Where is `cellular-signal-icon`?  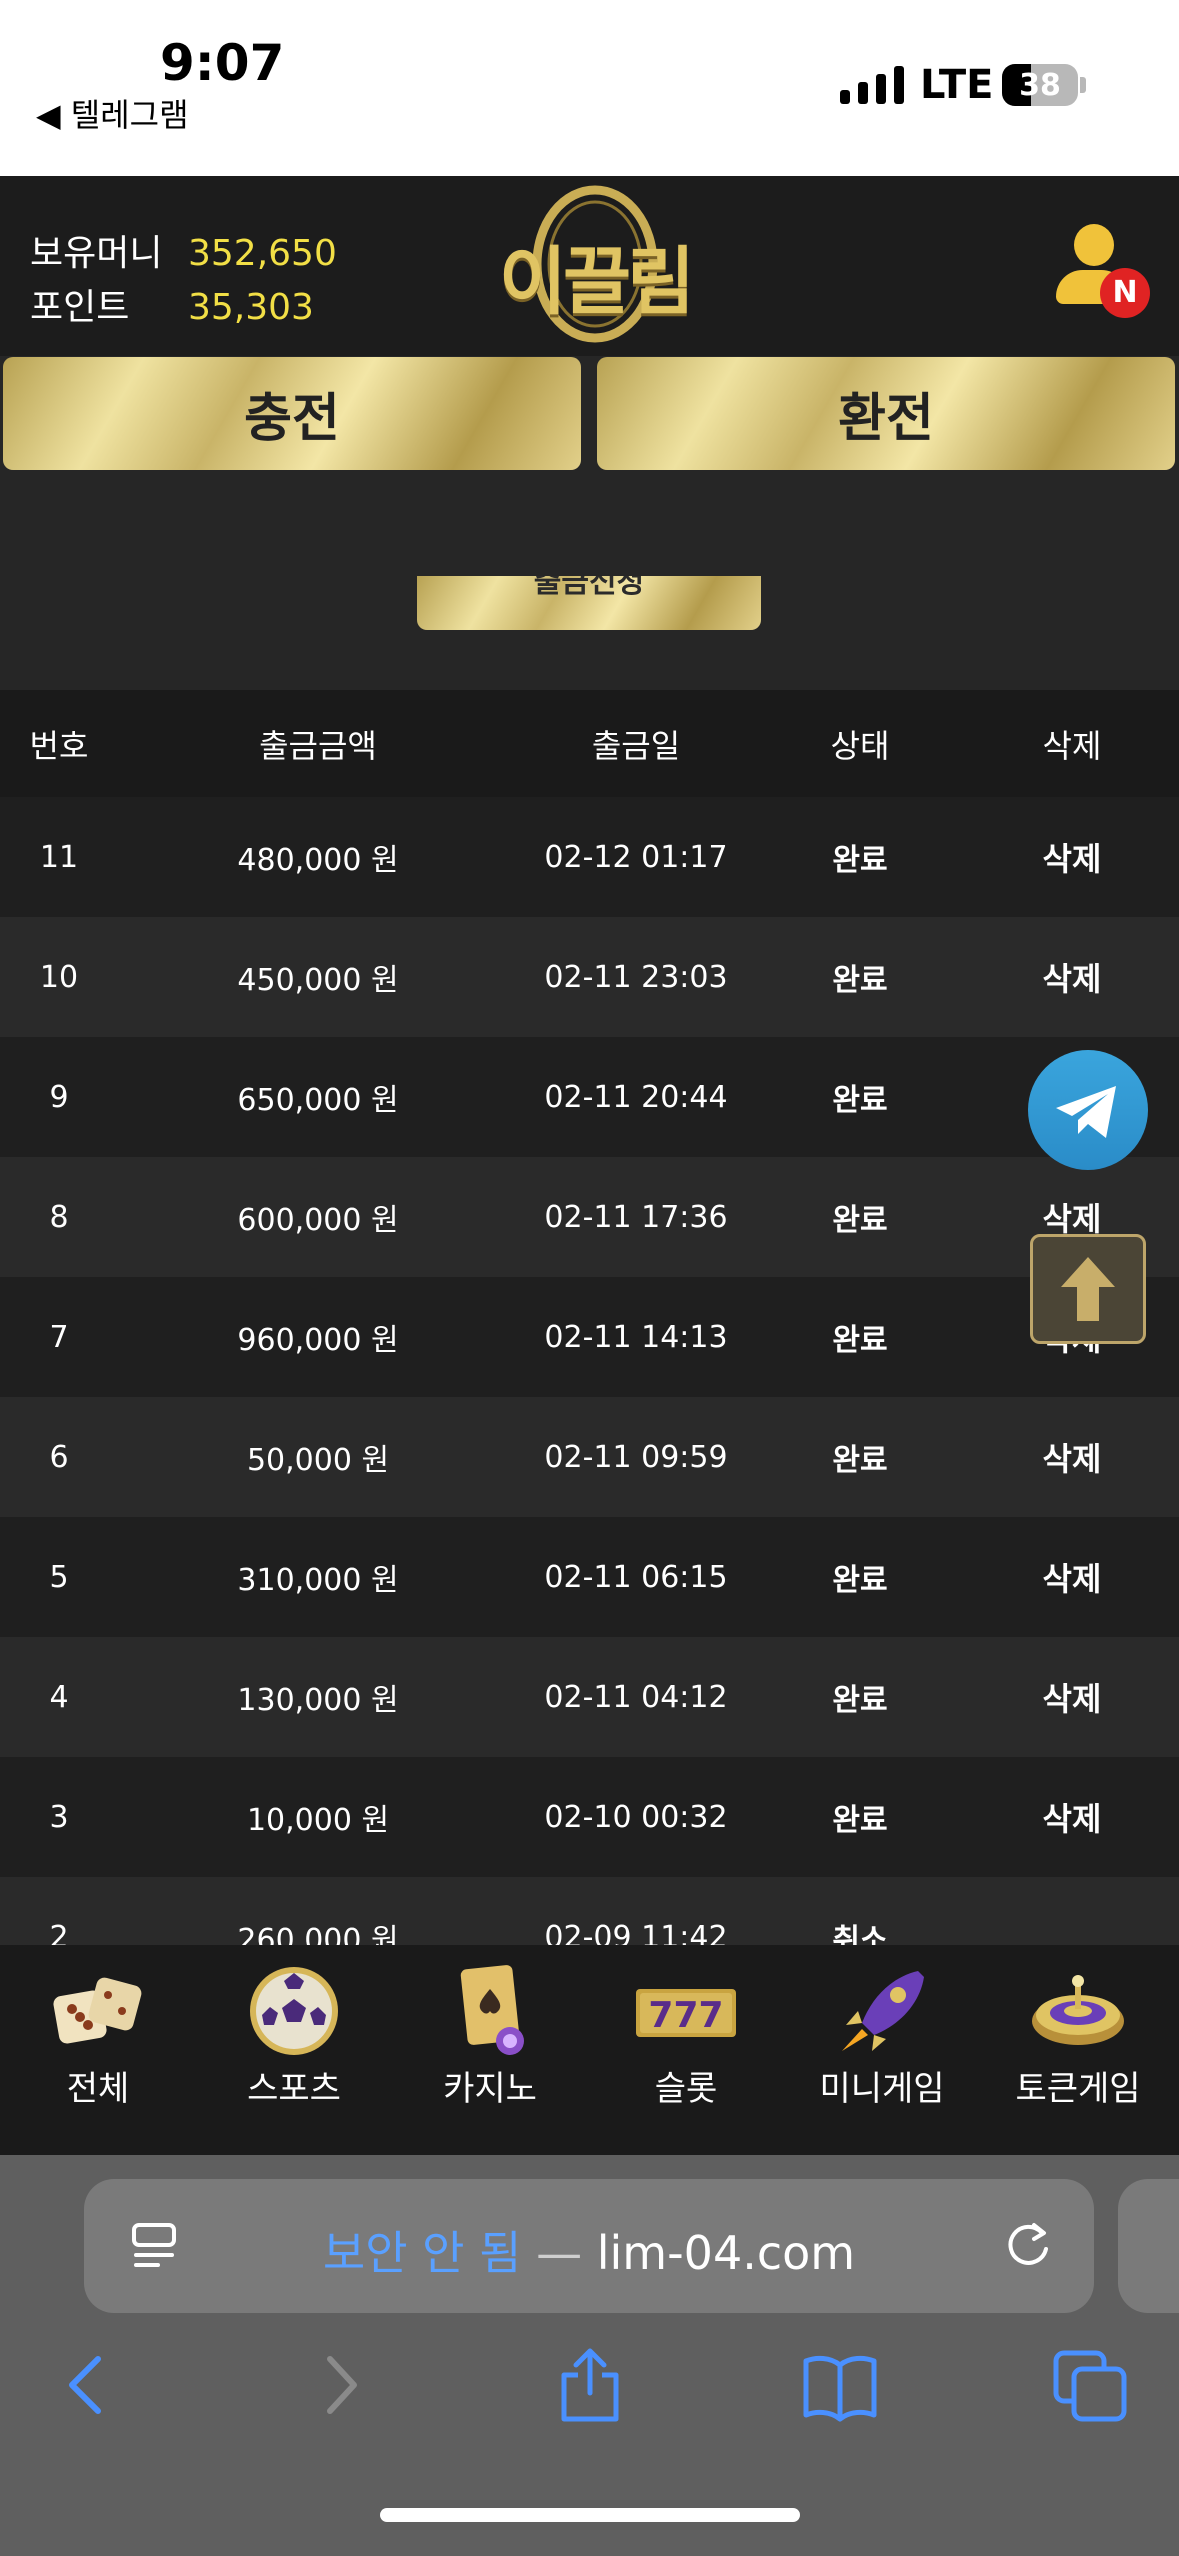
cellular-signal-icon is located at coordinates (872, 85).